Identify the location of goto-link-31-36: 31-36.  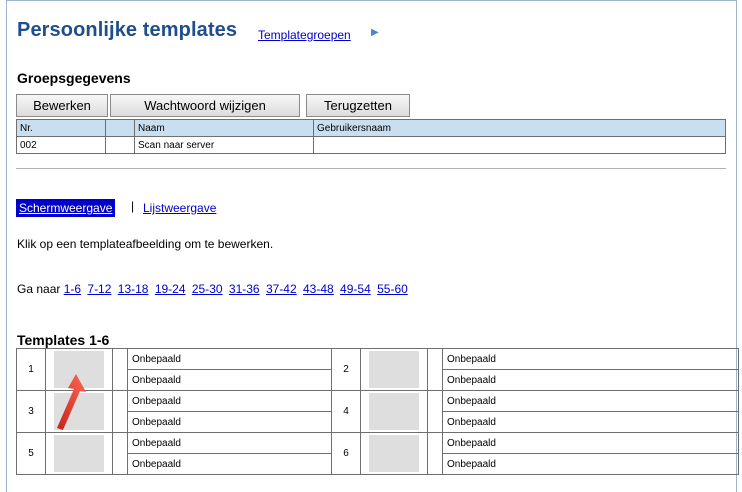
(244, 289).